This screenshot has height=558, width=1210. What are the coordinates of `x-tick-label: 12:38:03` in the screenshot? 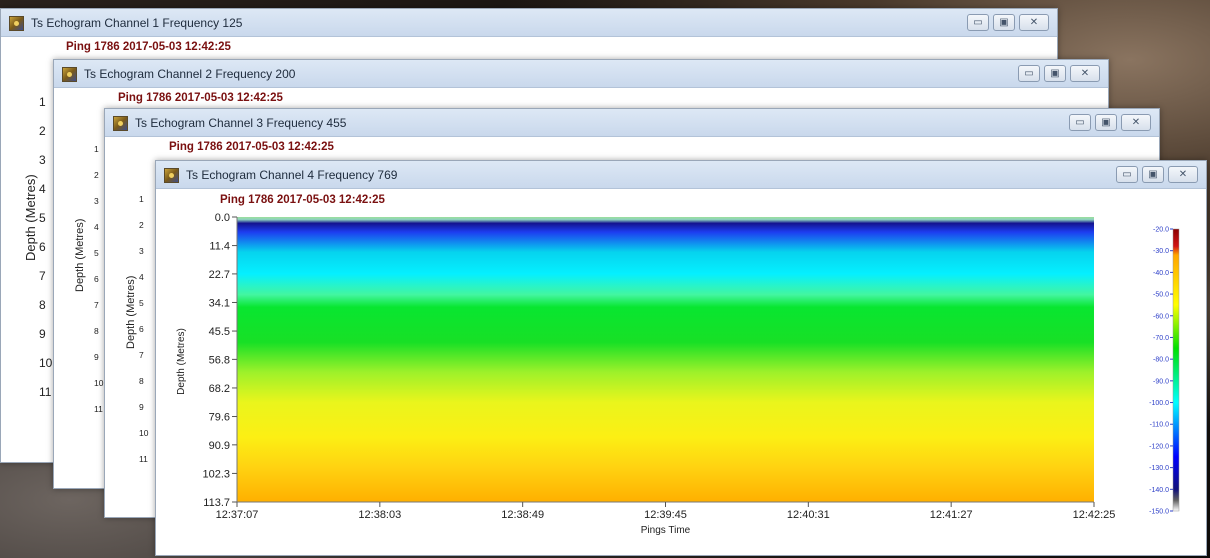 It's located at (379, 515).